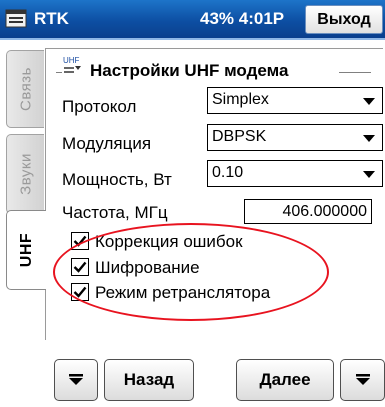 The image size is (385, 407). Describe the element at coordinates (192, 20) in the screenshot. I see `title-bar: RTK 43% 4:01P Выход` at that location.